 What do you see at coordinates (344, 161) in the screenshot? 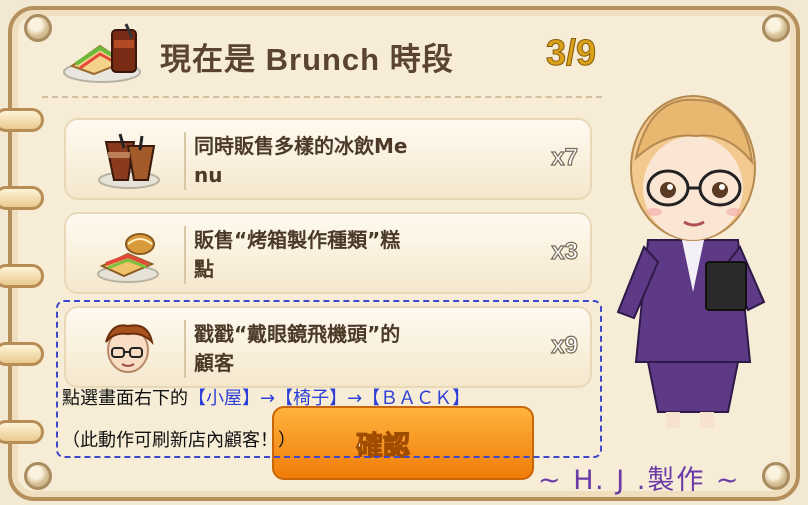
I see `quest-description: 同時販售多樣的冰飲Me nu` at bounding box center [344, 161].